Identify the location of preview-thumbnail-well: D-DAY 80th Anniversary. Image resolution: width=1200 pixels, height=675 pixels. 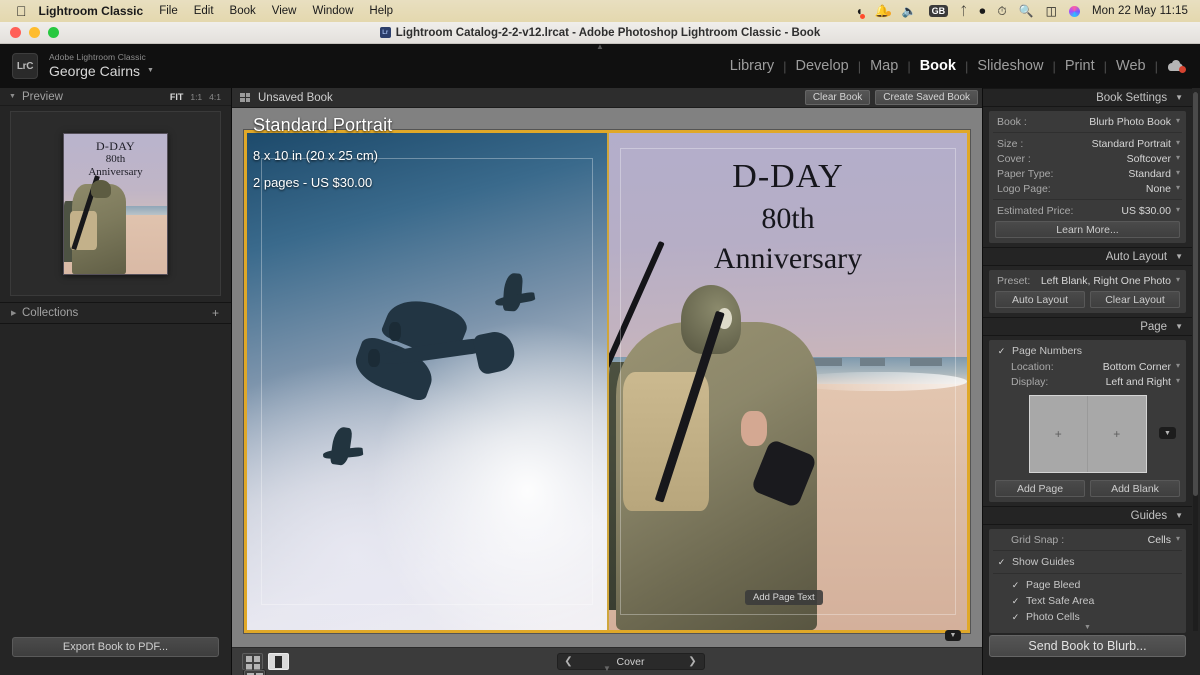
(115, 203).